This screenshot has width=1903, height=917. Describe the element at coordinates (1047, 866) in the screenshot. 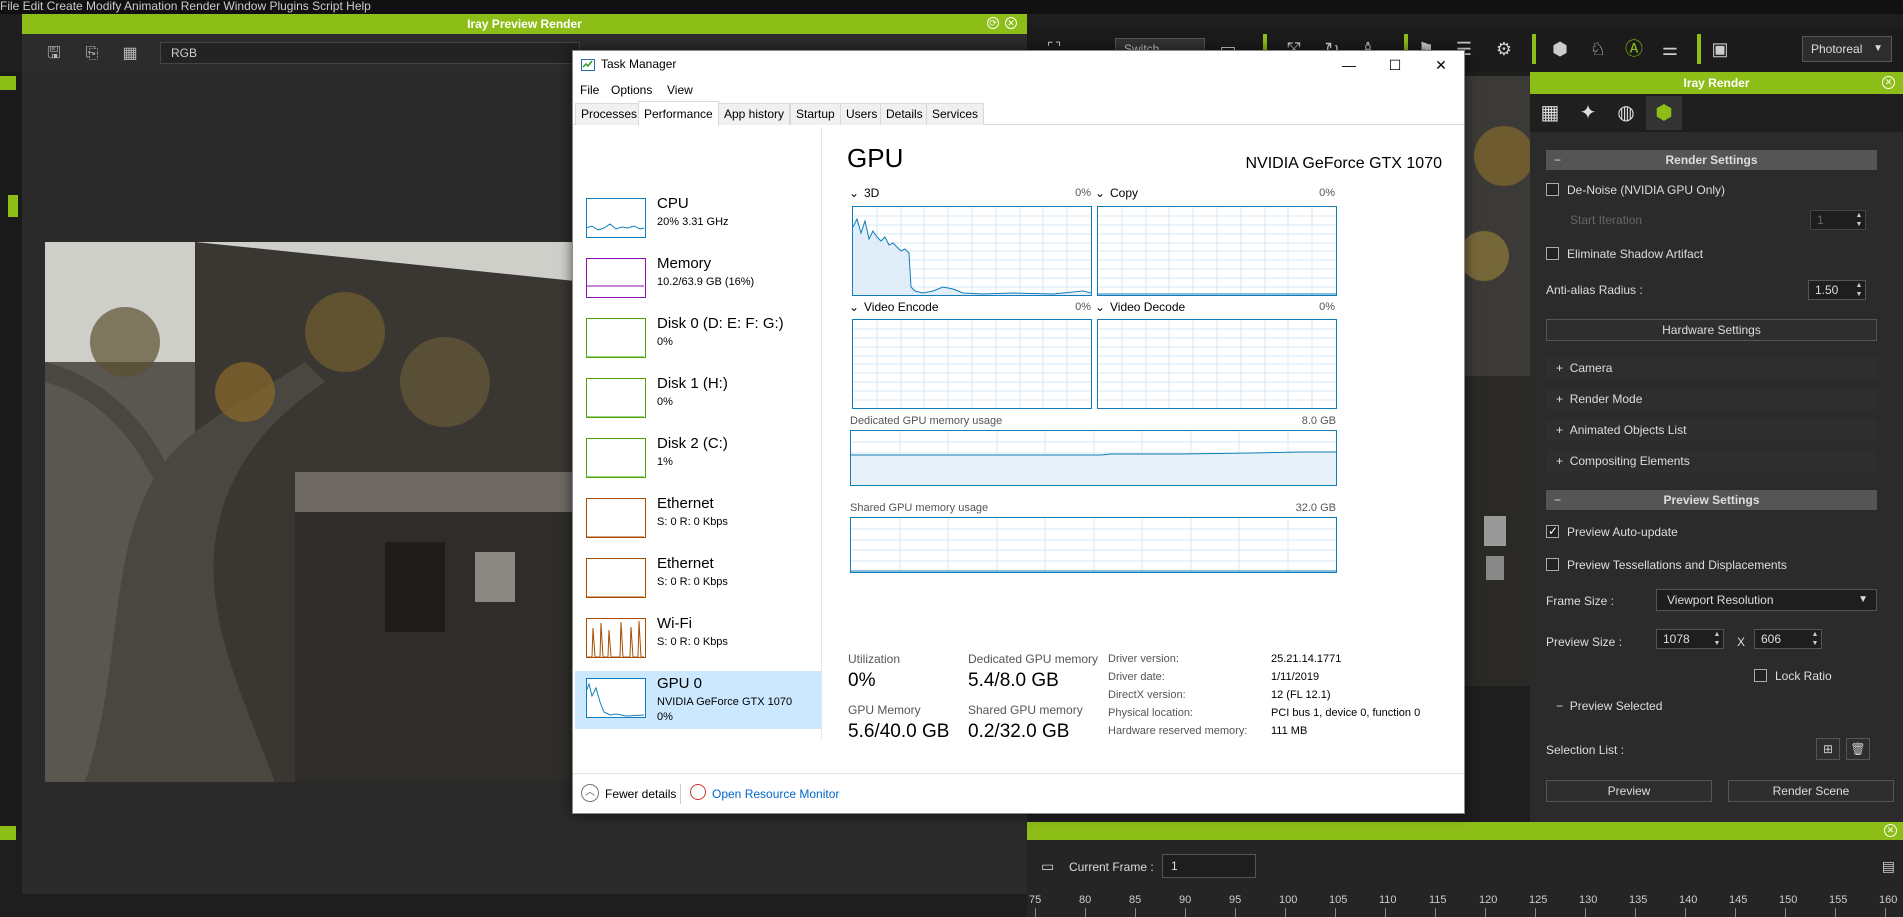

I see `timeline-icon: ▭` at that location.